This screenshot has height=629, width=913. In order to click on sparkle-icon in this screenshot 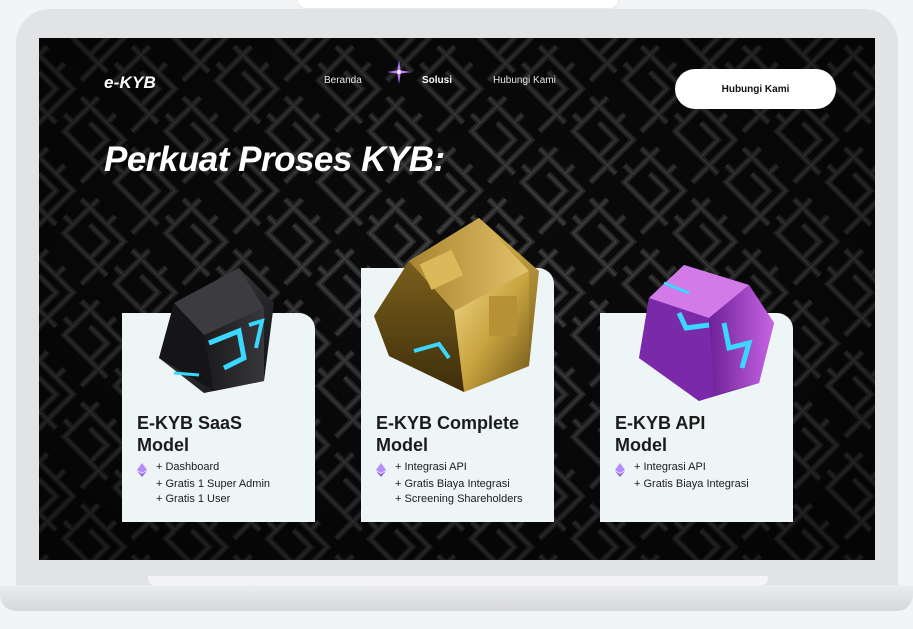, I will do `click(399, 72)`.